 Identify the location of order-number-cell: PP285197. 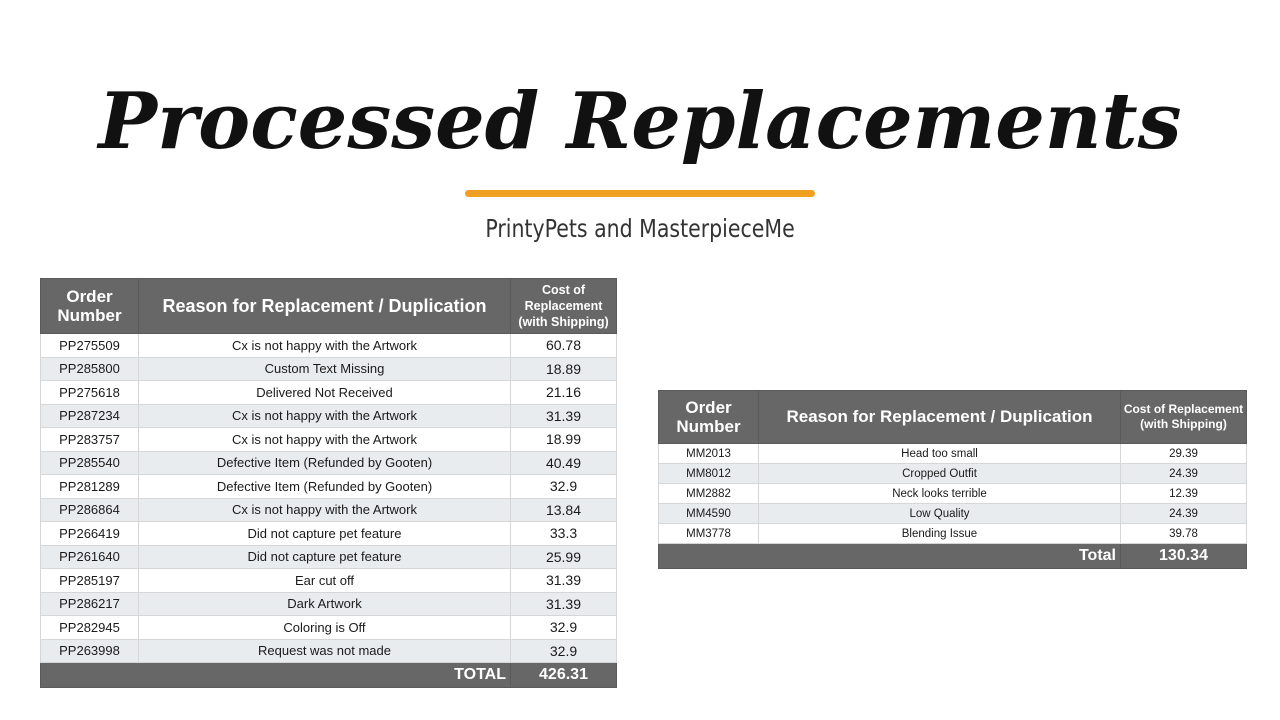
(89, 580).